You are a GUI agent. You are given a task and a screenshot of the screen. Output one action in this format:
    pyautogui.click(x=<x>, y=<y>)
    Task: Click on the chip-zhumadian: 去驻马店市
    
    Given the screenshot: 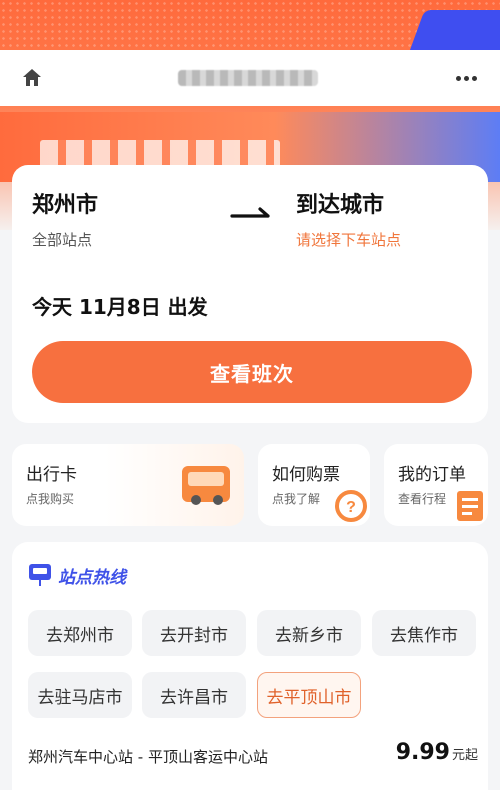 What is the action you would take?
    pyautogui.click(x=80, y=695)
    